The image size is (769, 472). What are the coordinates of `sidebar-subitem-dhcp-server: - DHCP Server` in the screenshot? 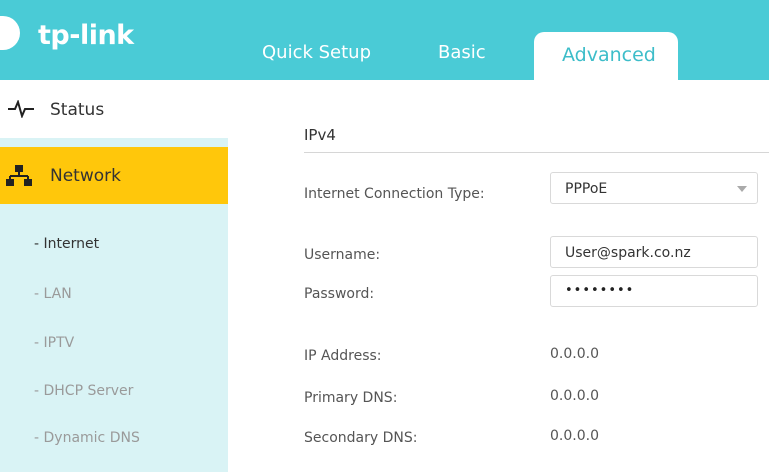 It's located at (83, 391).